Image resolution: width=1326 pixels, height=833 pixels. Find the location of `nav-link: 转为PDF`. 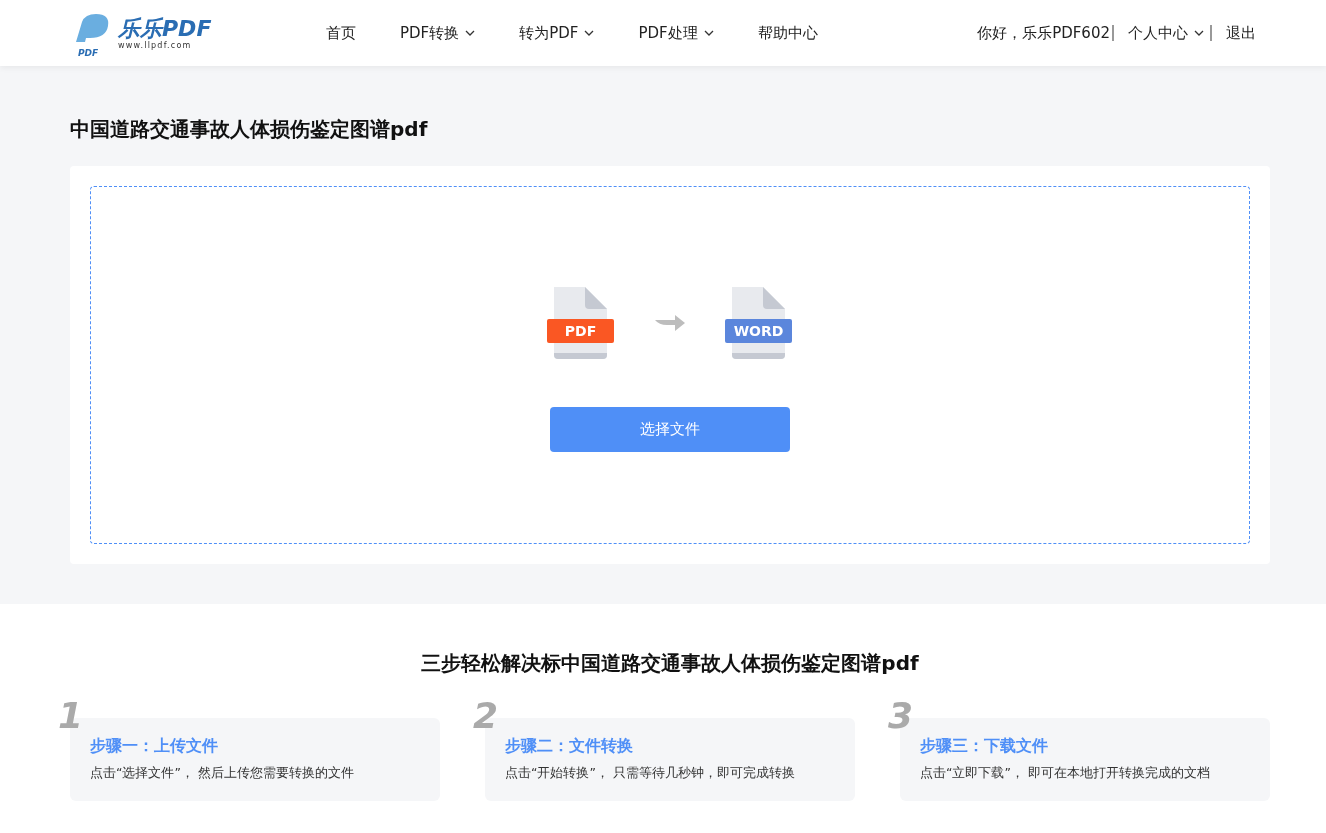

nav-link: 转为PDF is located at coordinates (557, 33).